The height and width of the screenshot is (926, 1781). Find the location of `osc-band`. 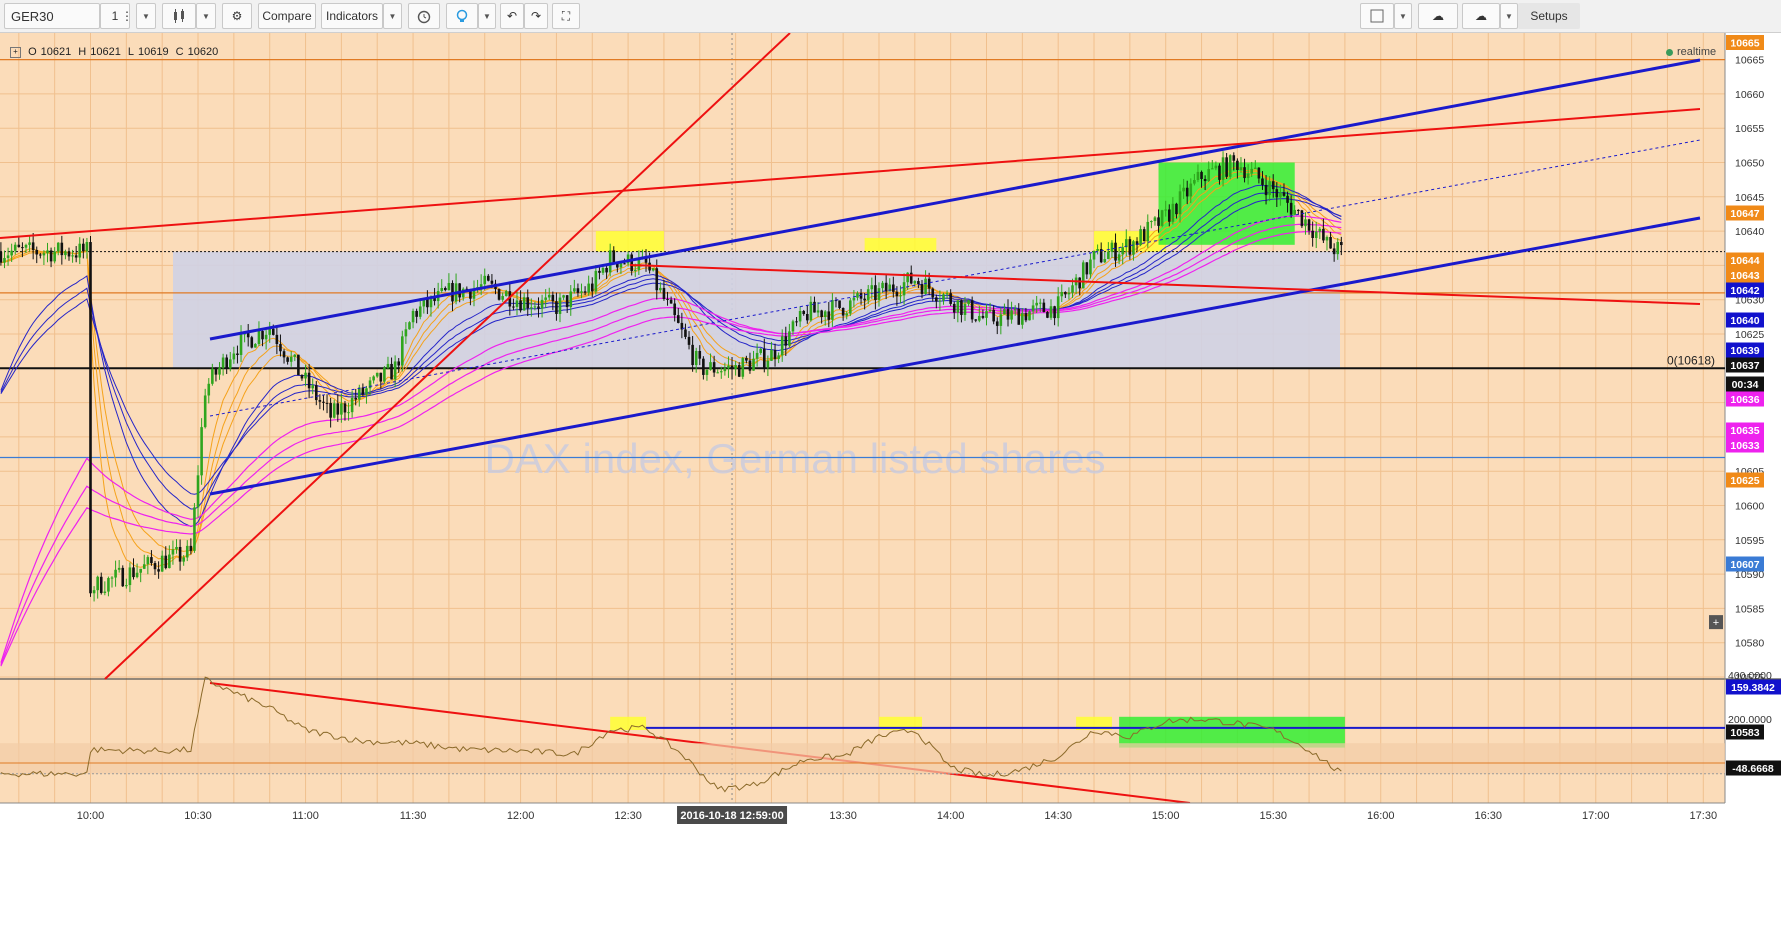

osc-band is located at coordinates (862, 758).